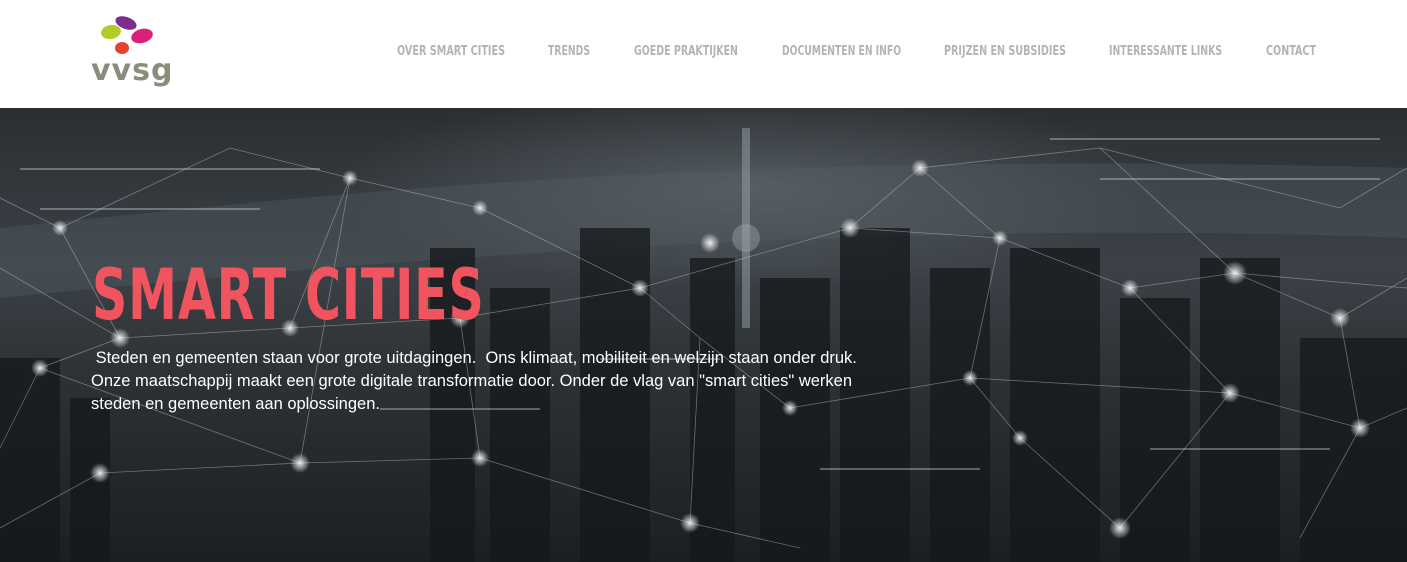  I want to click on nav-item-contact: CONTACT, so click(1291, 51).